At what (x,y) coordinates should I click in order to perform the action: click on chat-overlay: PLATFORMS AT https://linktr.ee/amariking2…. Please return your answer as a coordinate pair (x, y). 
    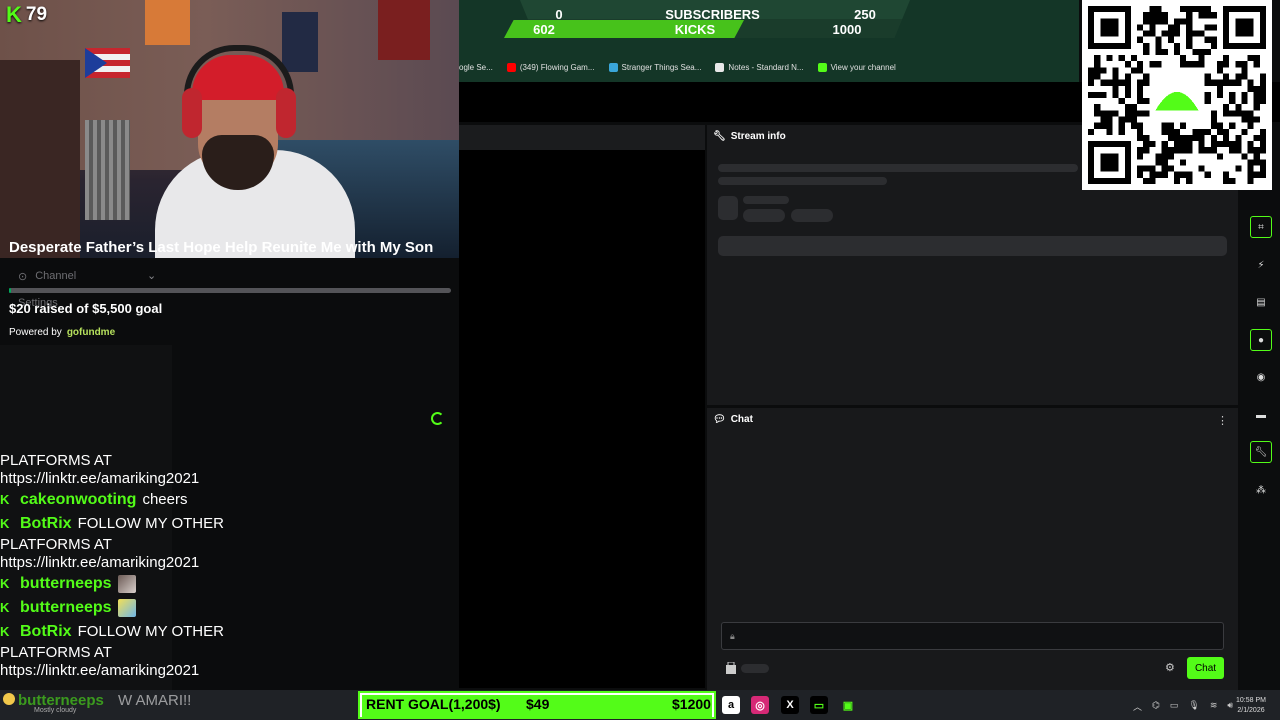
    Looking at the image, I should click on (150, 566).